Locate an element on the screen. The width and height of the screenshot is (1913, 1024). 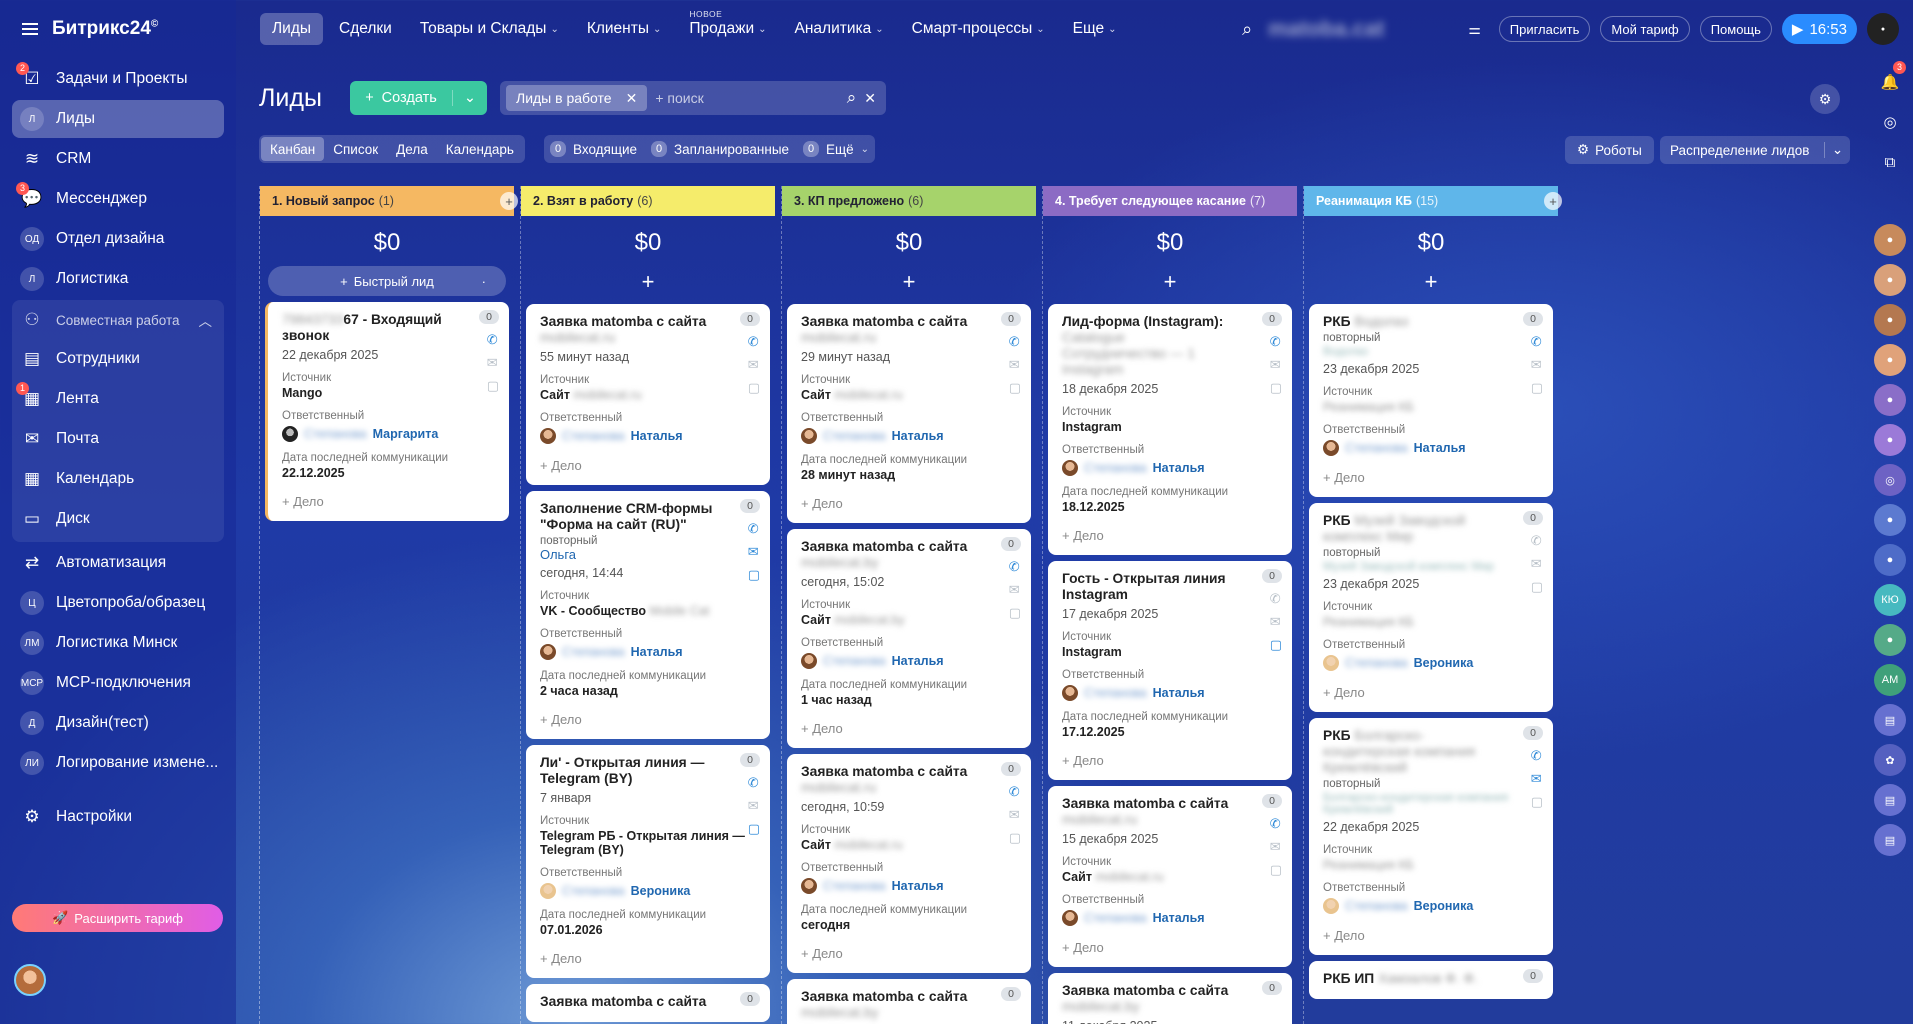
card-title: Заявка matomba с сайта mobilecat.ru is located at coordinates (1171, 812).